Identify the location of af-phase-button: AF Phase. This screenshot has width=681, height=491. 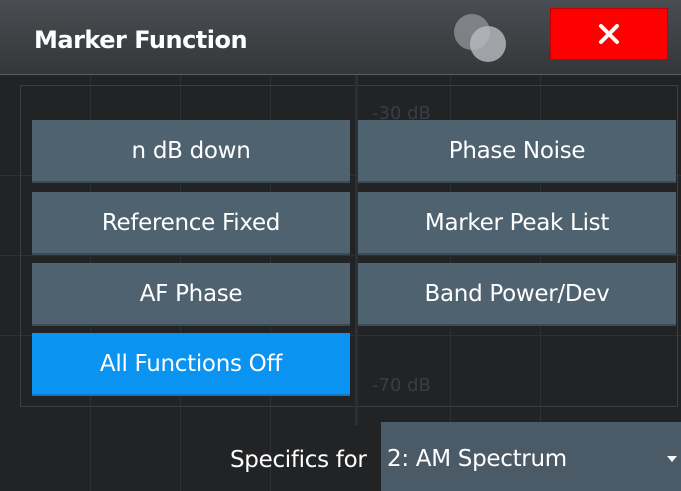
(191, 294).